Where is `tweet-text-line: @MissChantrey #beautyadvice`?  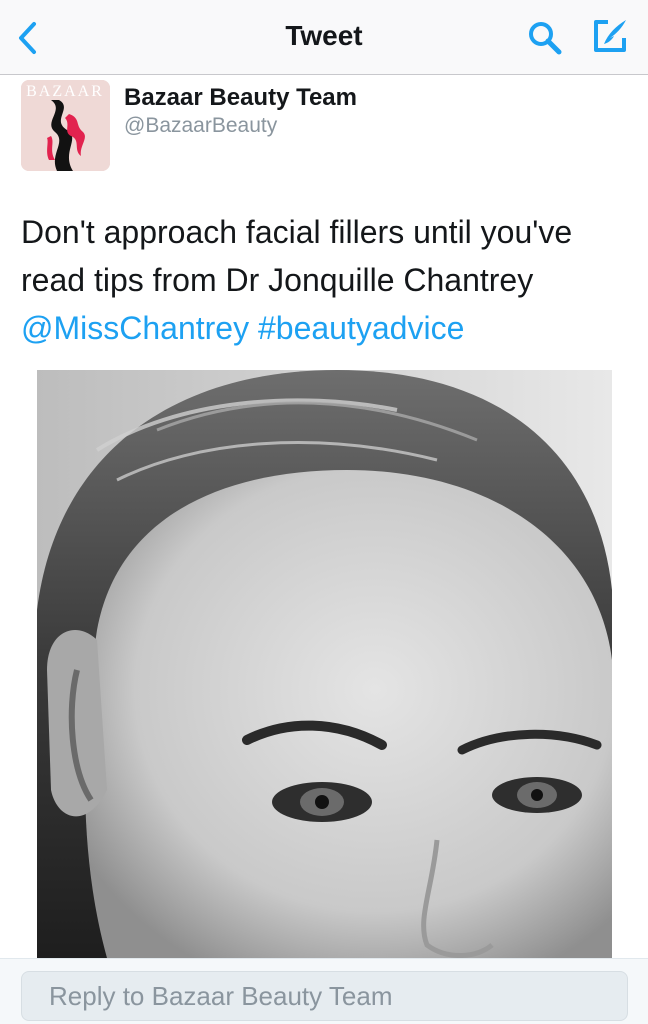
tweet-text-line: @MissChantrey #beautyadvice is located at coordinates (326, 328).